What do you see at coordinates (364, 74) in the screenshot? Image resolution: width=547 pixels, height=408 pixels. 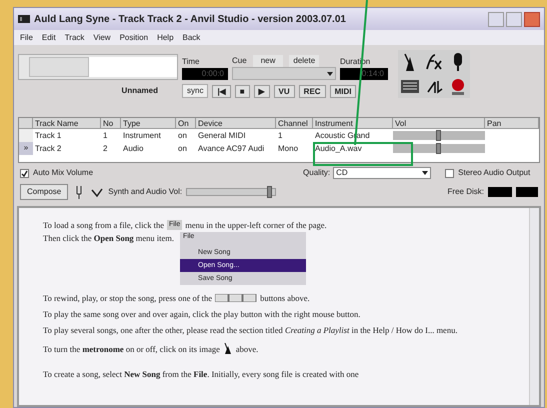 I see `duration-display: 0:14:0` at bounding box center [364, 74].